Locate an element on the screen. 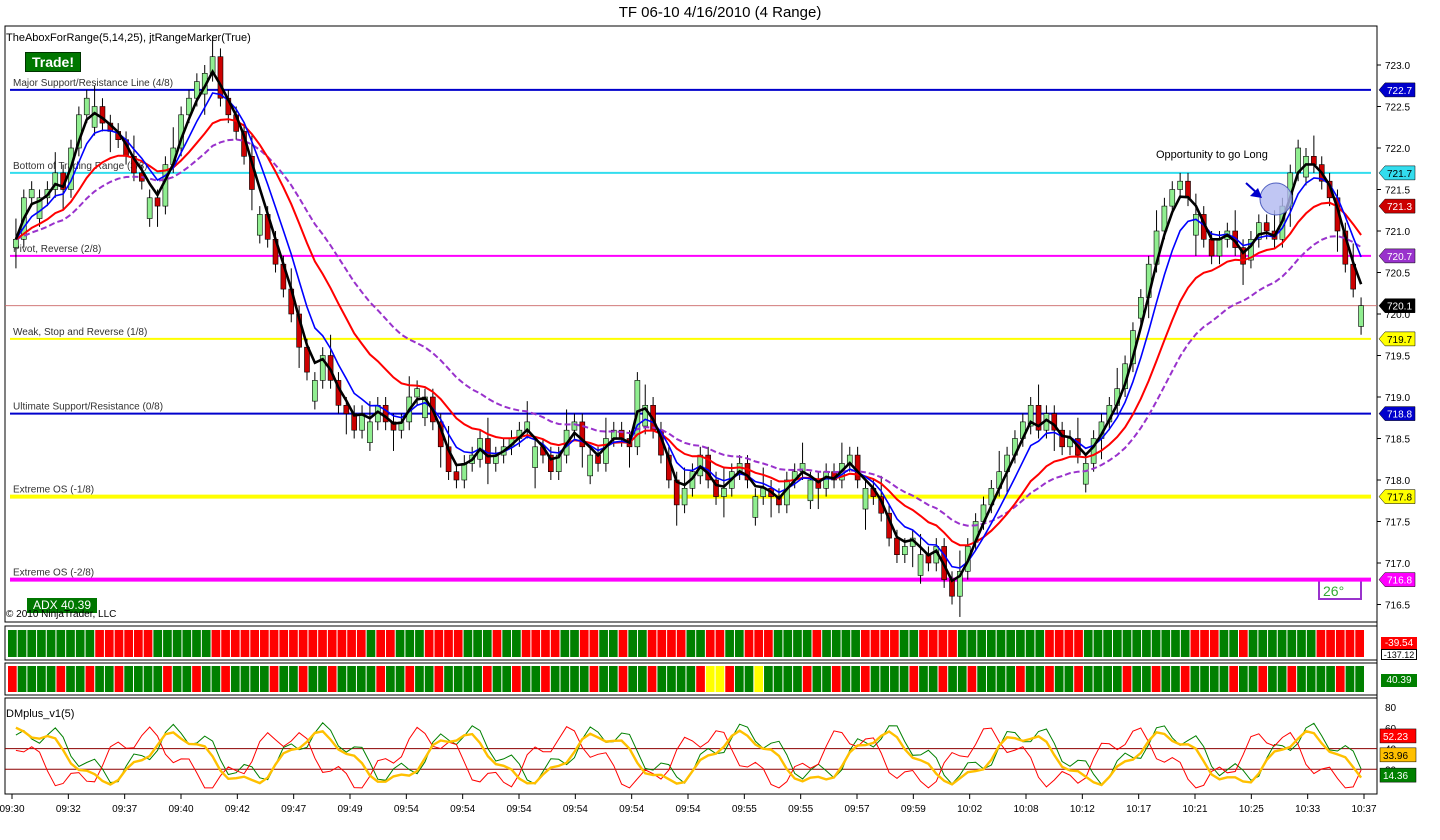 The height and width of the screenshot is (840, 1440). x-tick-label: 10:33 is located at coordinates (1307, 809).